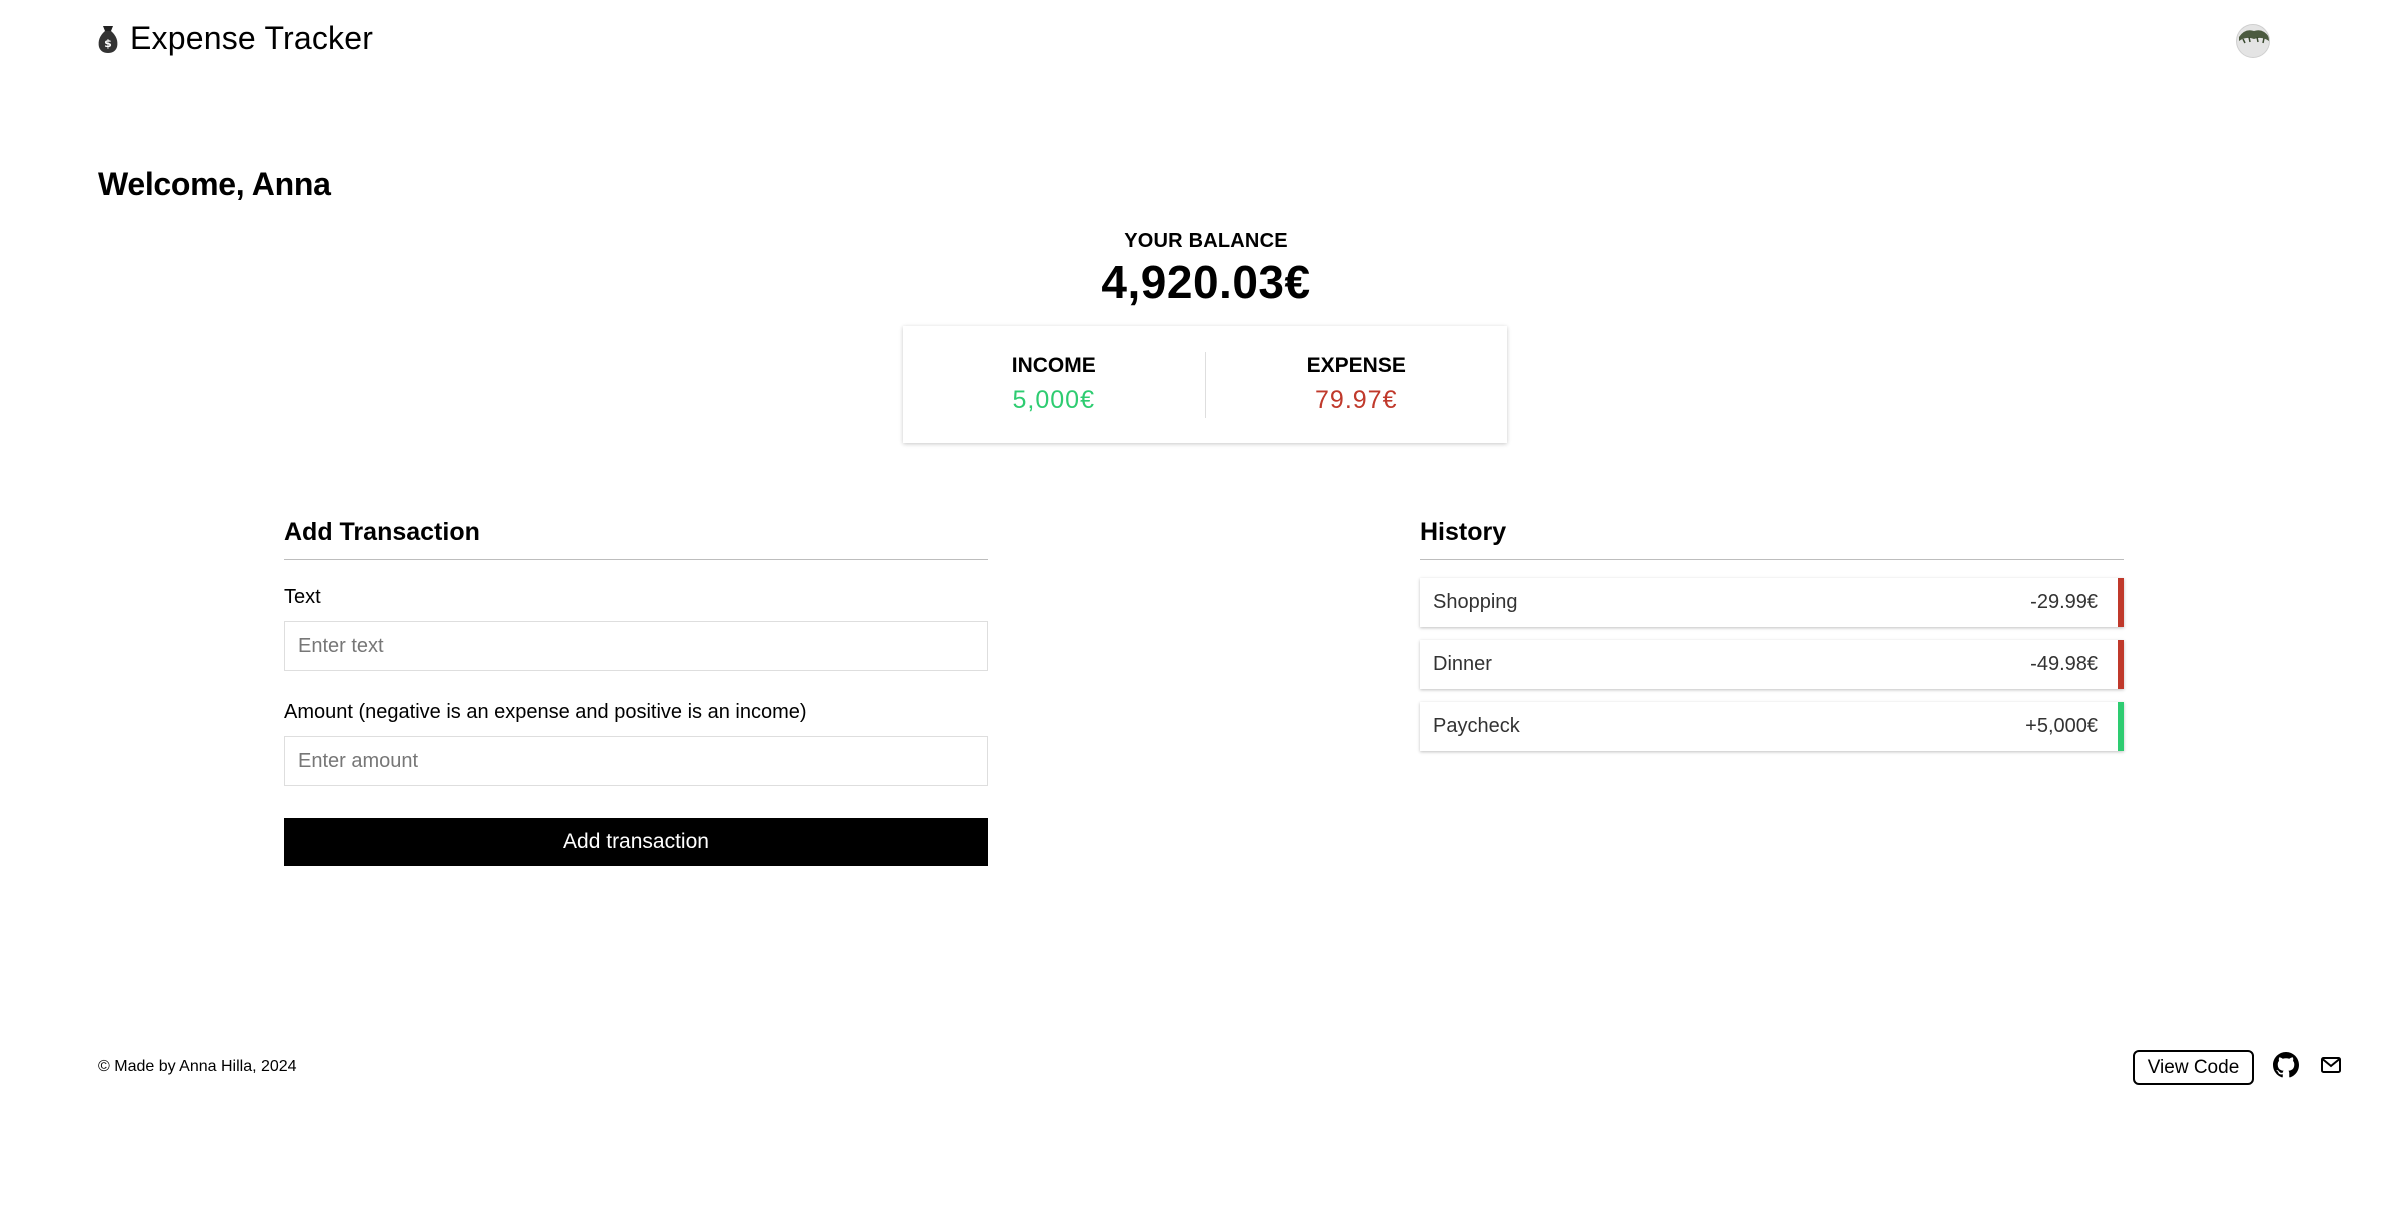 This screenshot has height=1229, width=2390. I want to click on app-title: Expense Tracker, so click(252, 38).